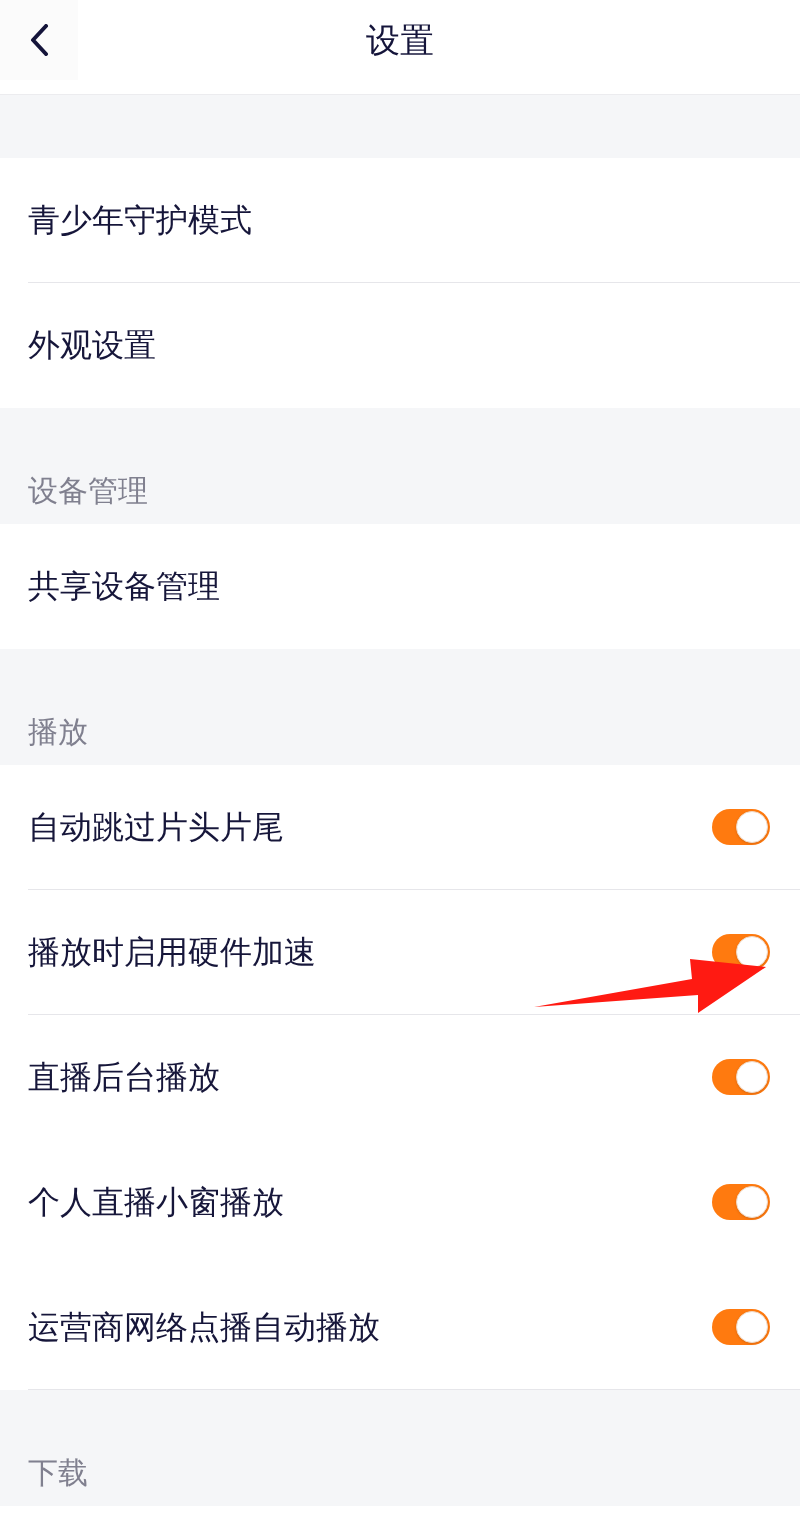 Image resolution: width=800 pixels, height=1532 pixels. I want to click on page-title: 设置, so click(400, 40).